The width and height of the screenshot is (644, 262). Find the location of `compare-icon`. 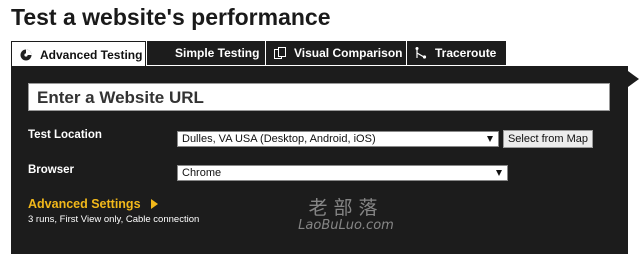

compare-icon is located at coordinates (280, 53).